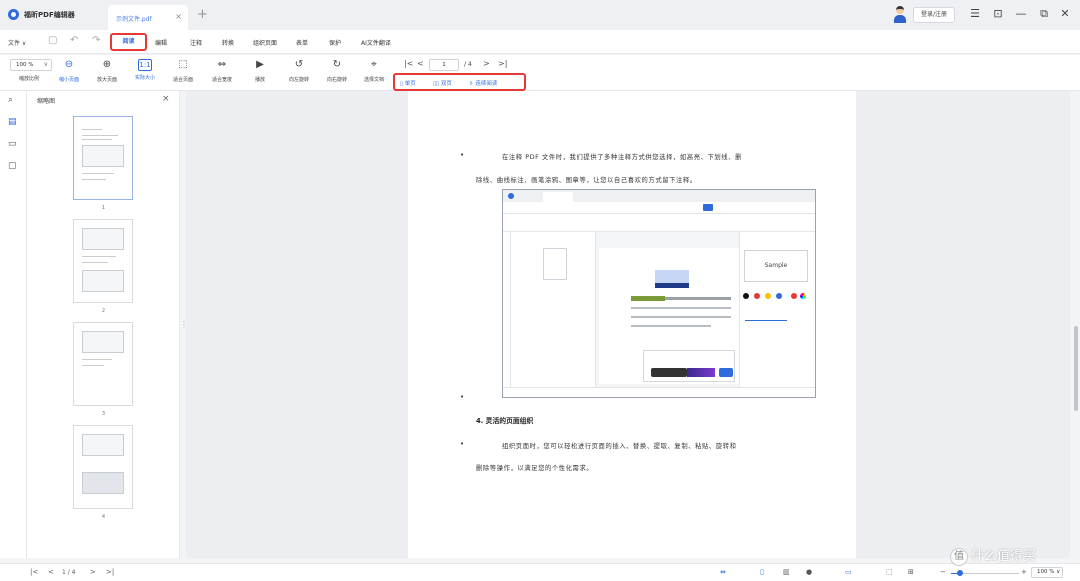 This screenshot has width=1080, height=581. Describe the element at coordinates (31, 65) in the screenshot. I see `zoom-select: 100 % ∨` at that location.